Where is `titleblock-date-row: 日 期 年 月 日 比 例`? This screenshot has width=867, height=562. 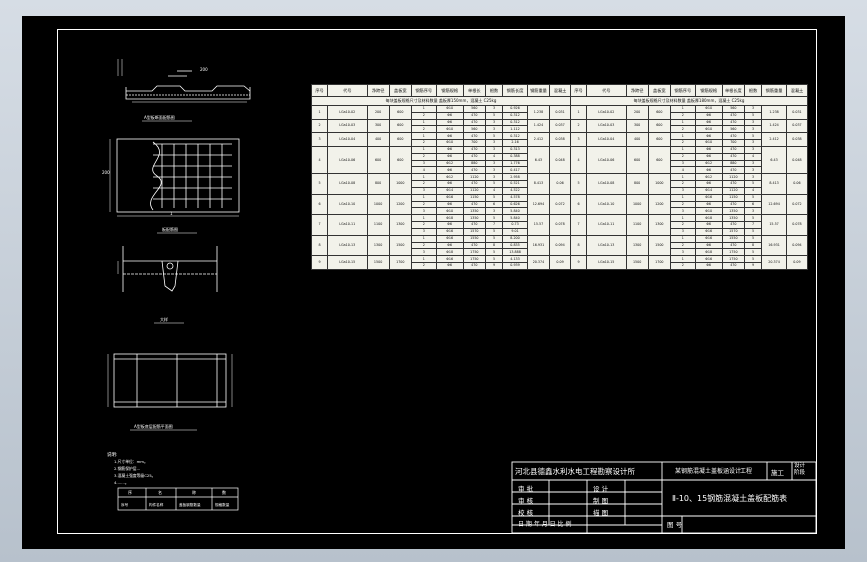 titleblock-date-row: 日 期 年 月 日 比 例 is located at coordinates (545, 524).